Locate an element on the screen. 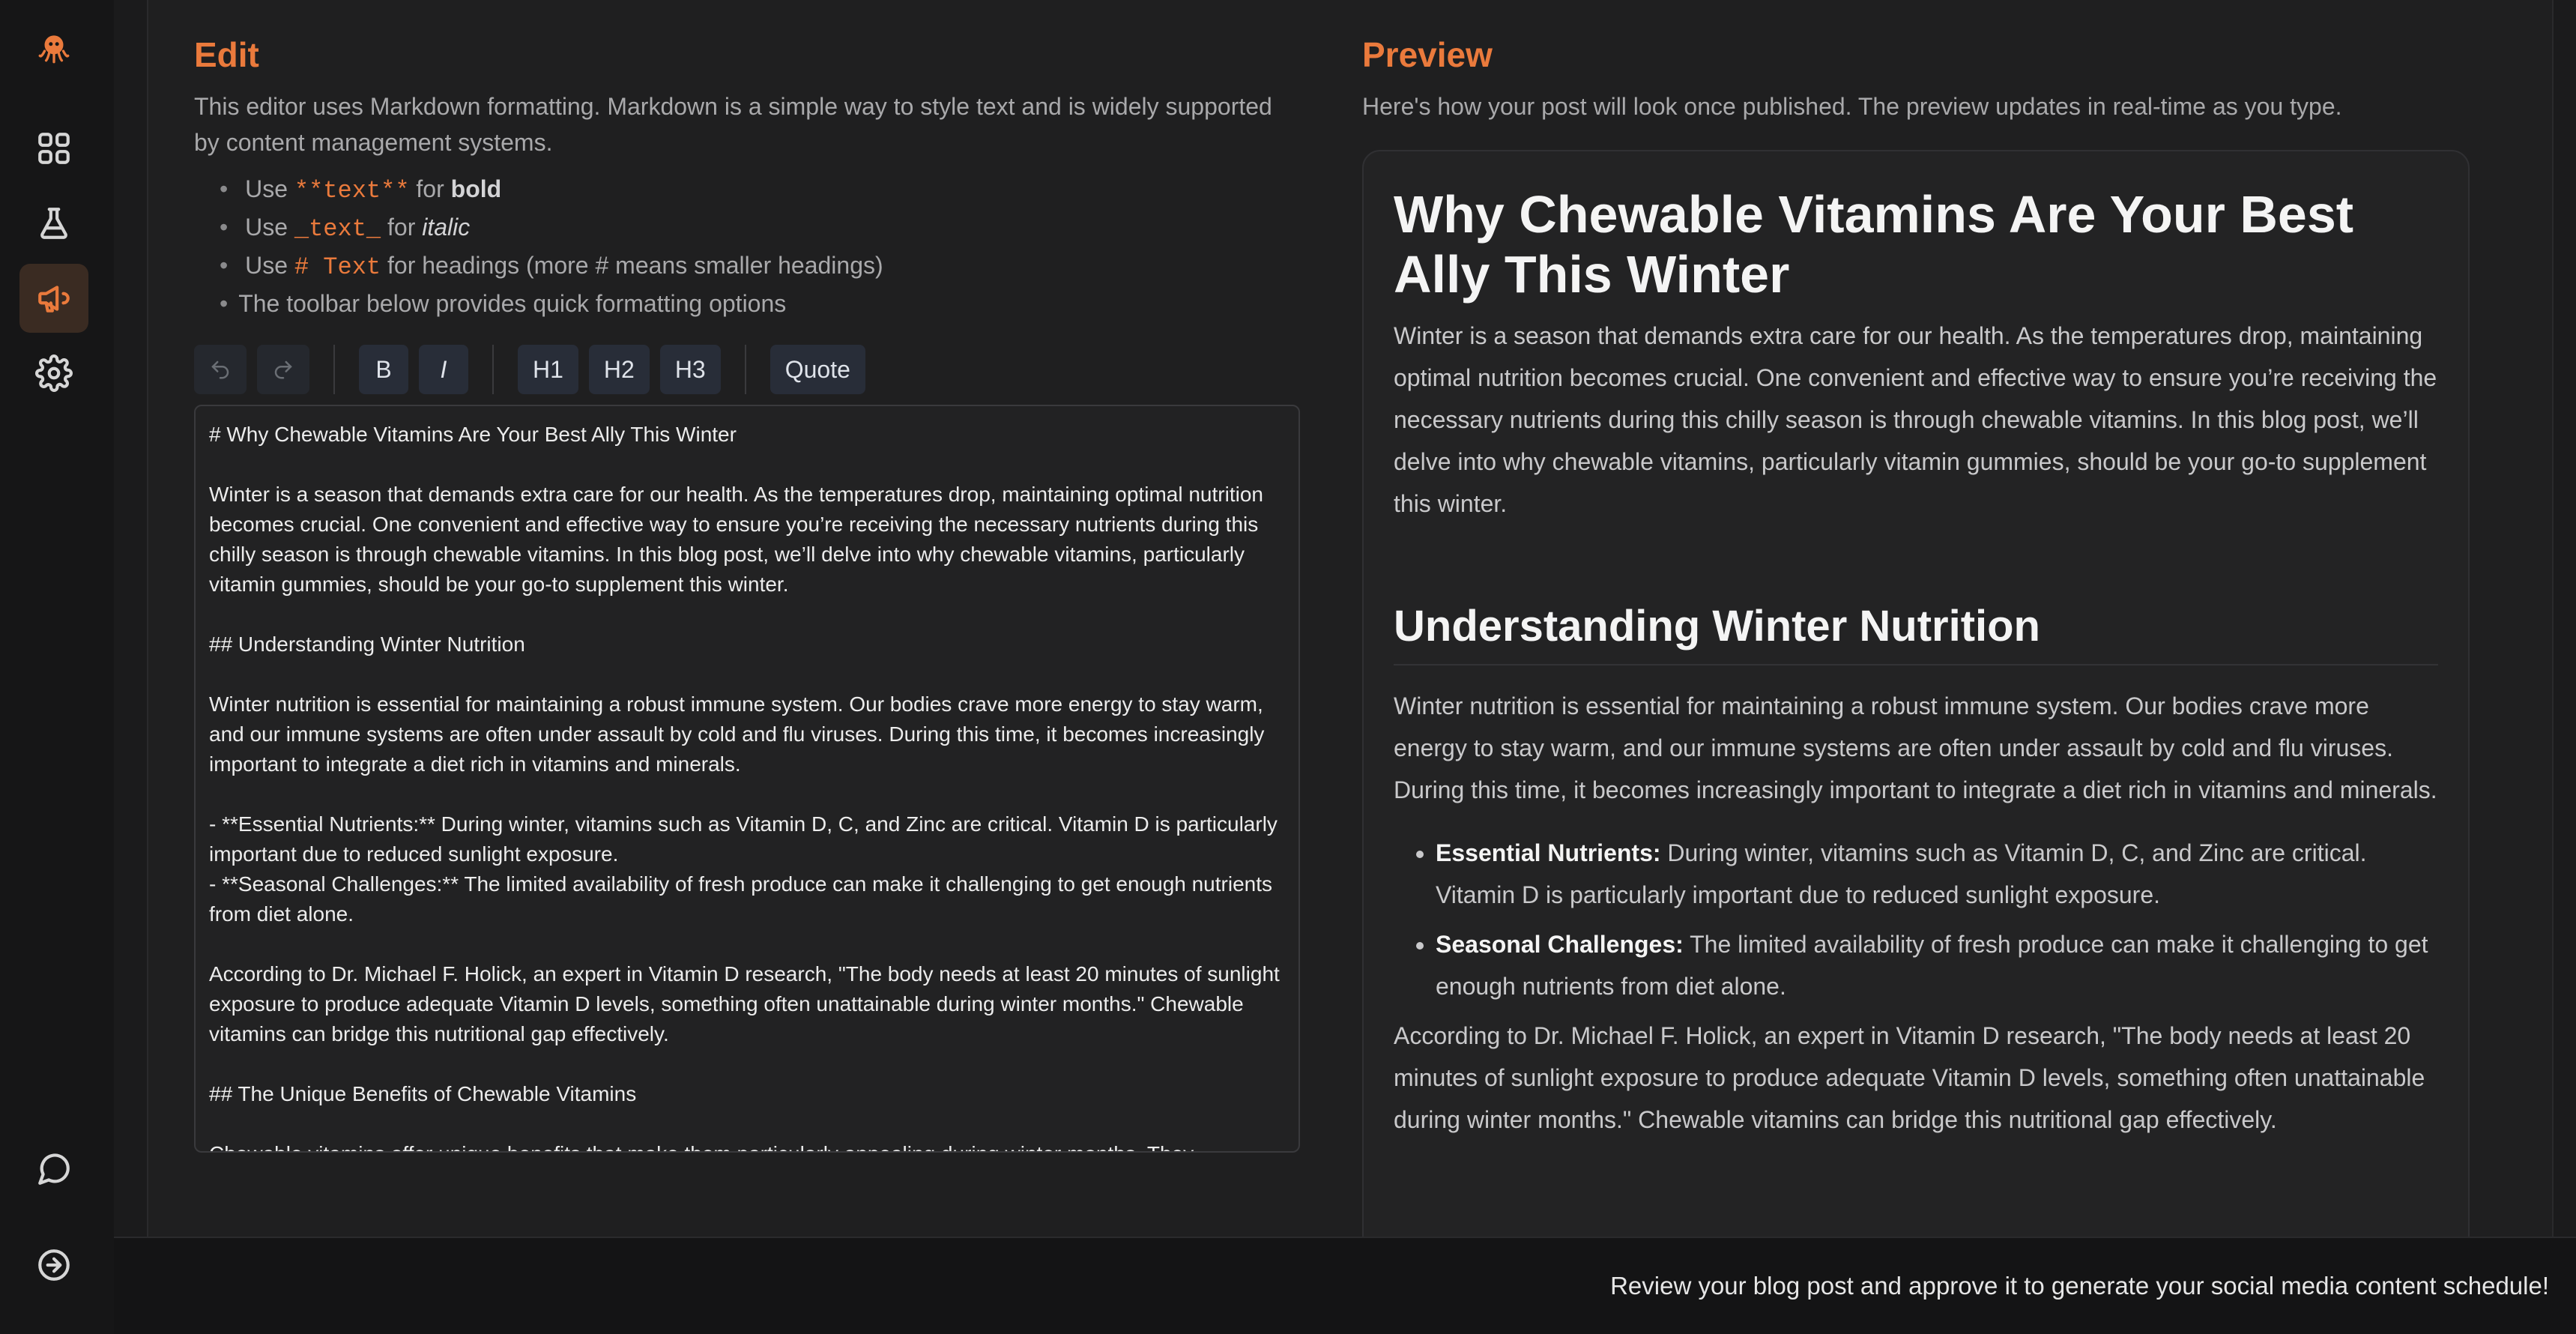 This screenshot has width=2576, height=1334. chat-icon is located at coordinates (53, 1169).